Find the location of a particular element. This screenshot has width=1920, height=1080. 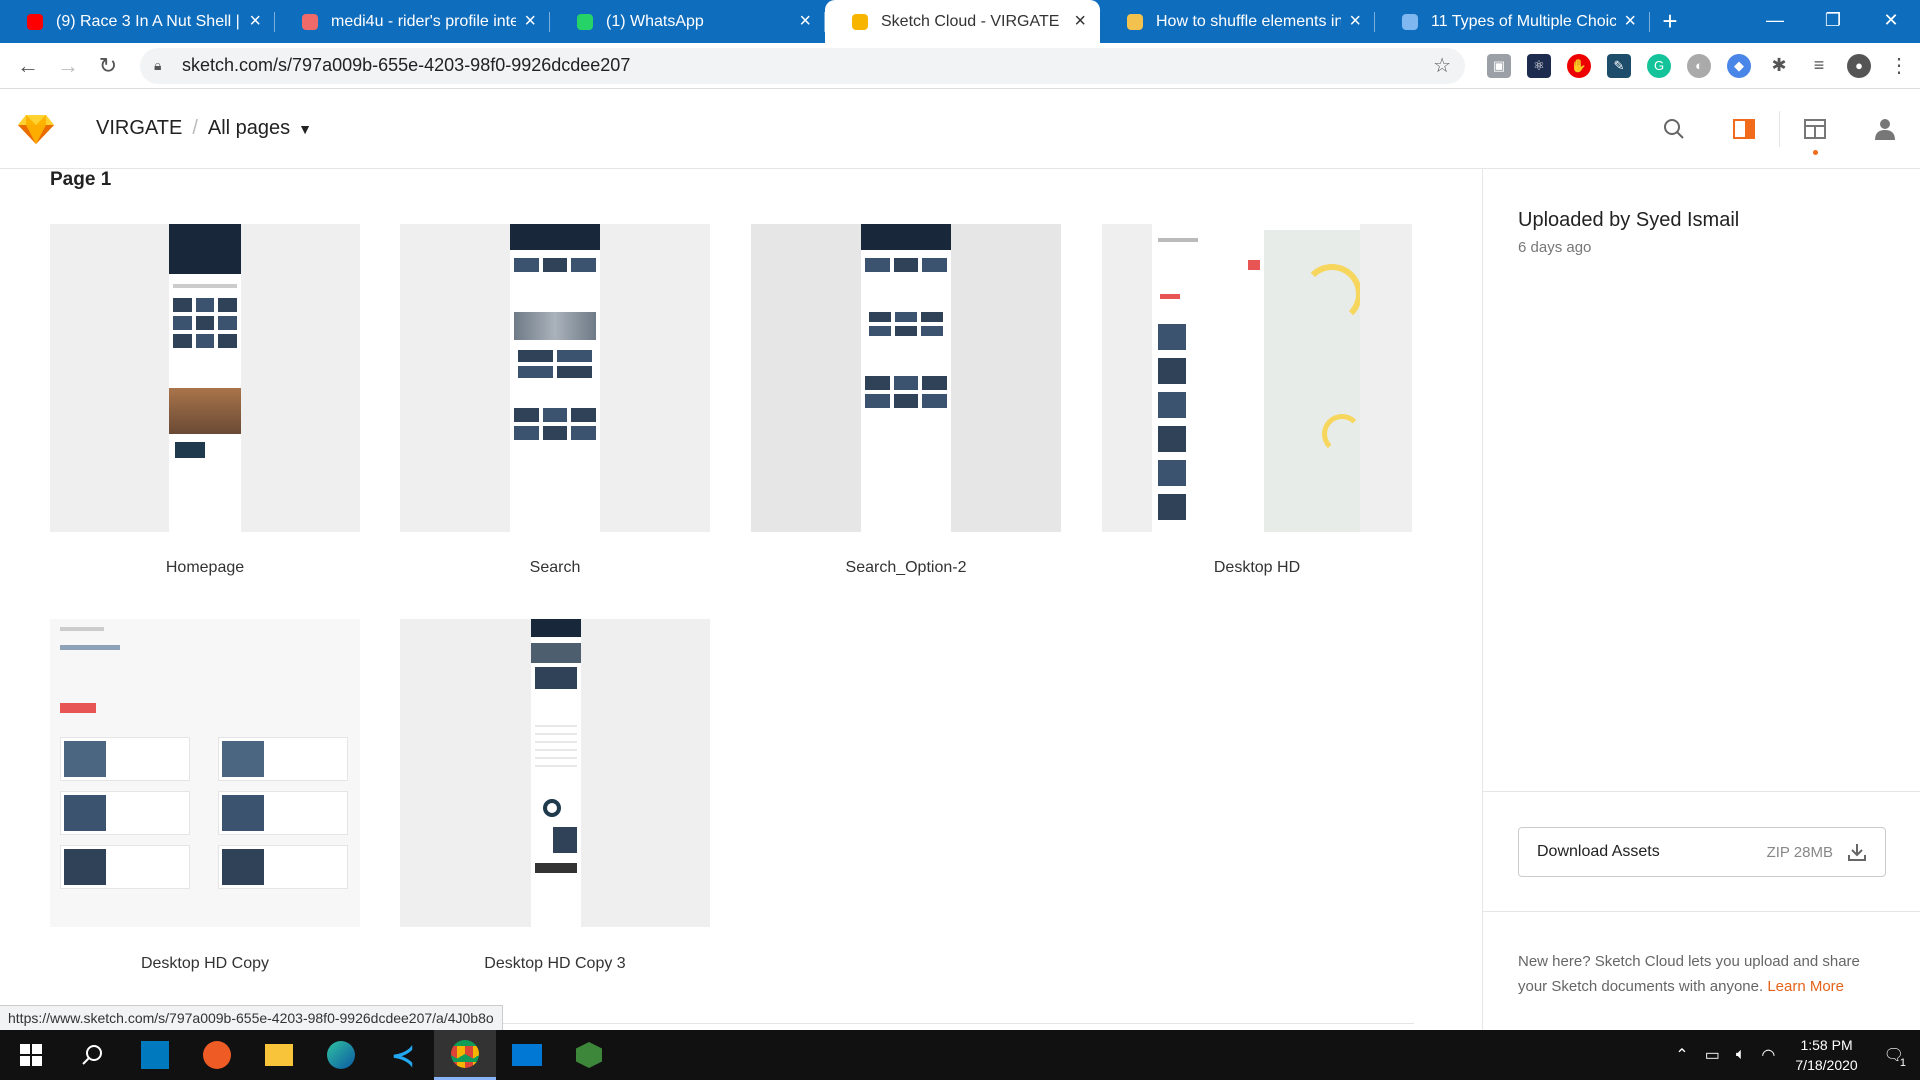

taskbar-postman is located at coordinates (217, 1055).